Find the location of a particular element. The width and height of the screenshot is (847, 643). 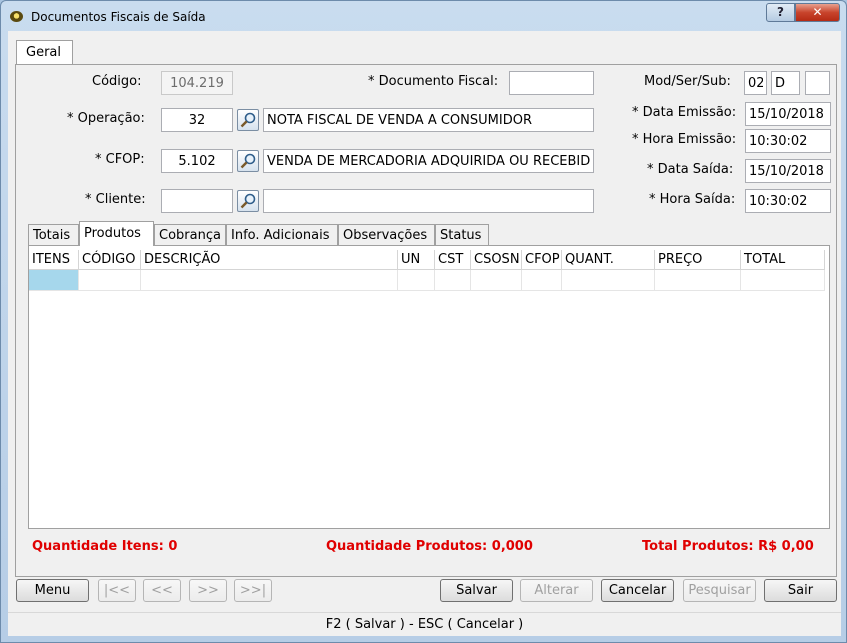

tab-observacoes: Observações is located at coordinates (386, 235).